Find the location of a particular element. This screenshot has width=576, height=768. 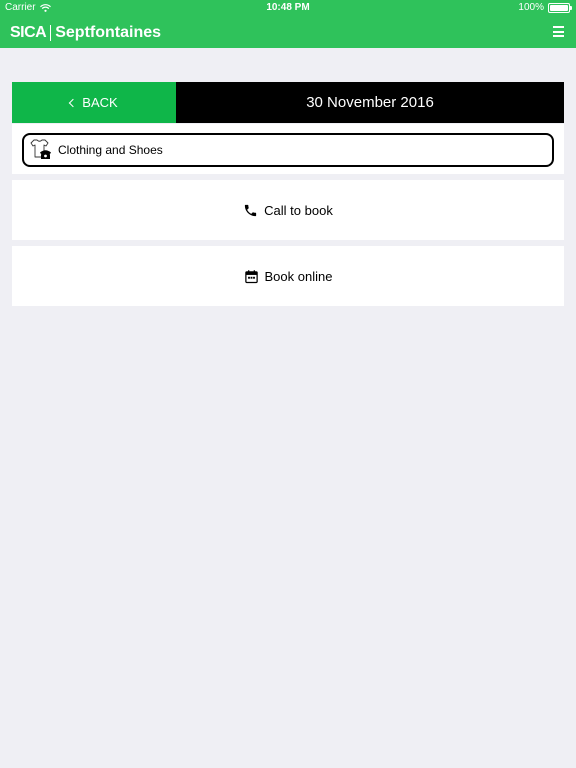

category-selector: Clothing and Shoes is located at coordinates (288, 150).